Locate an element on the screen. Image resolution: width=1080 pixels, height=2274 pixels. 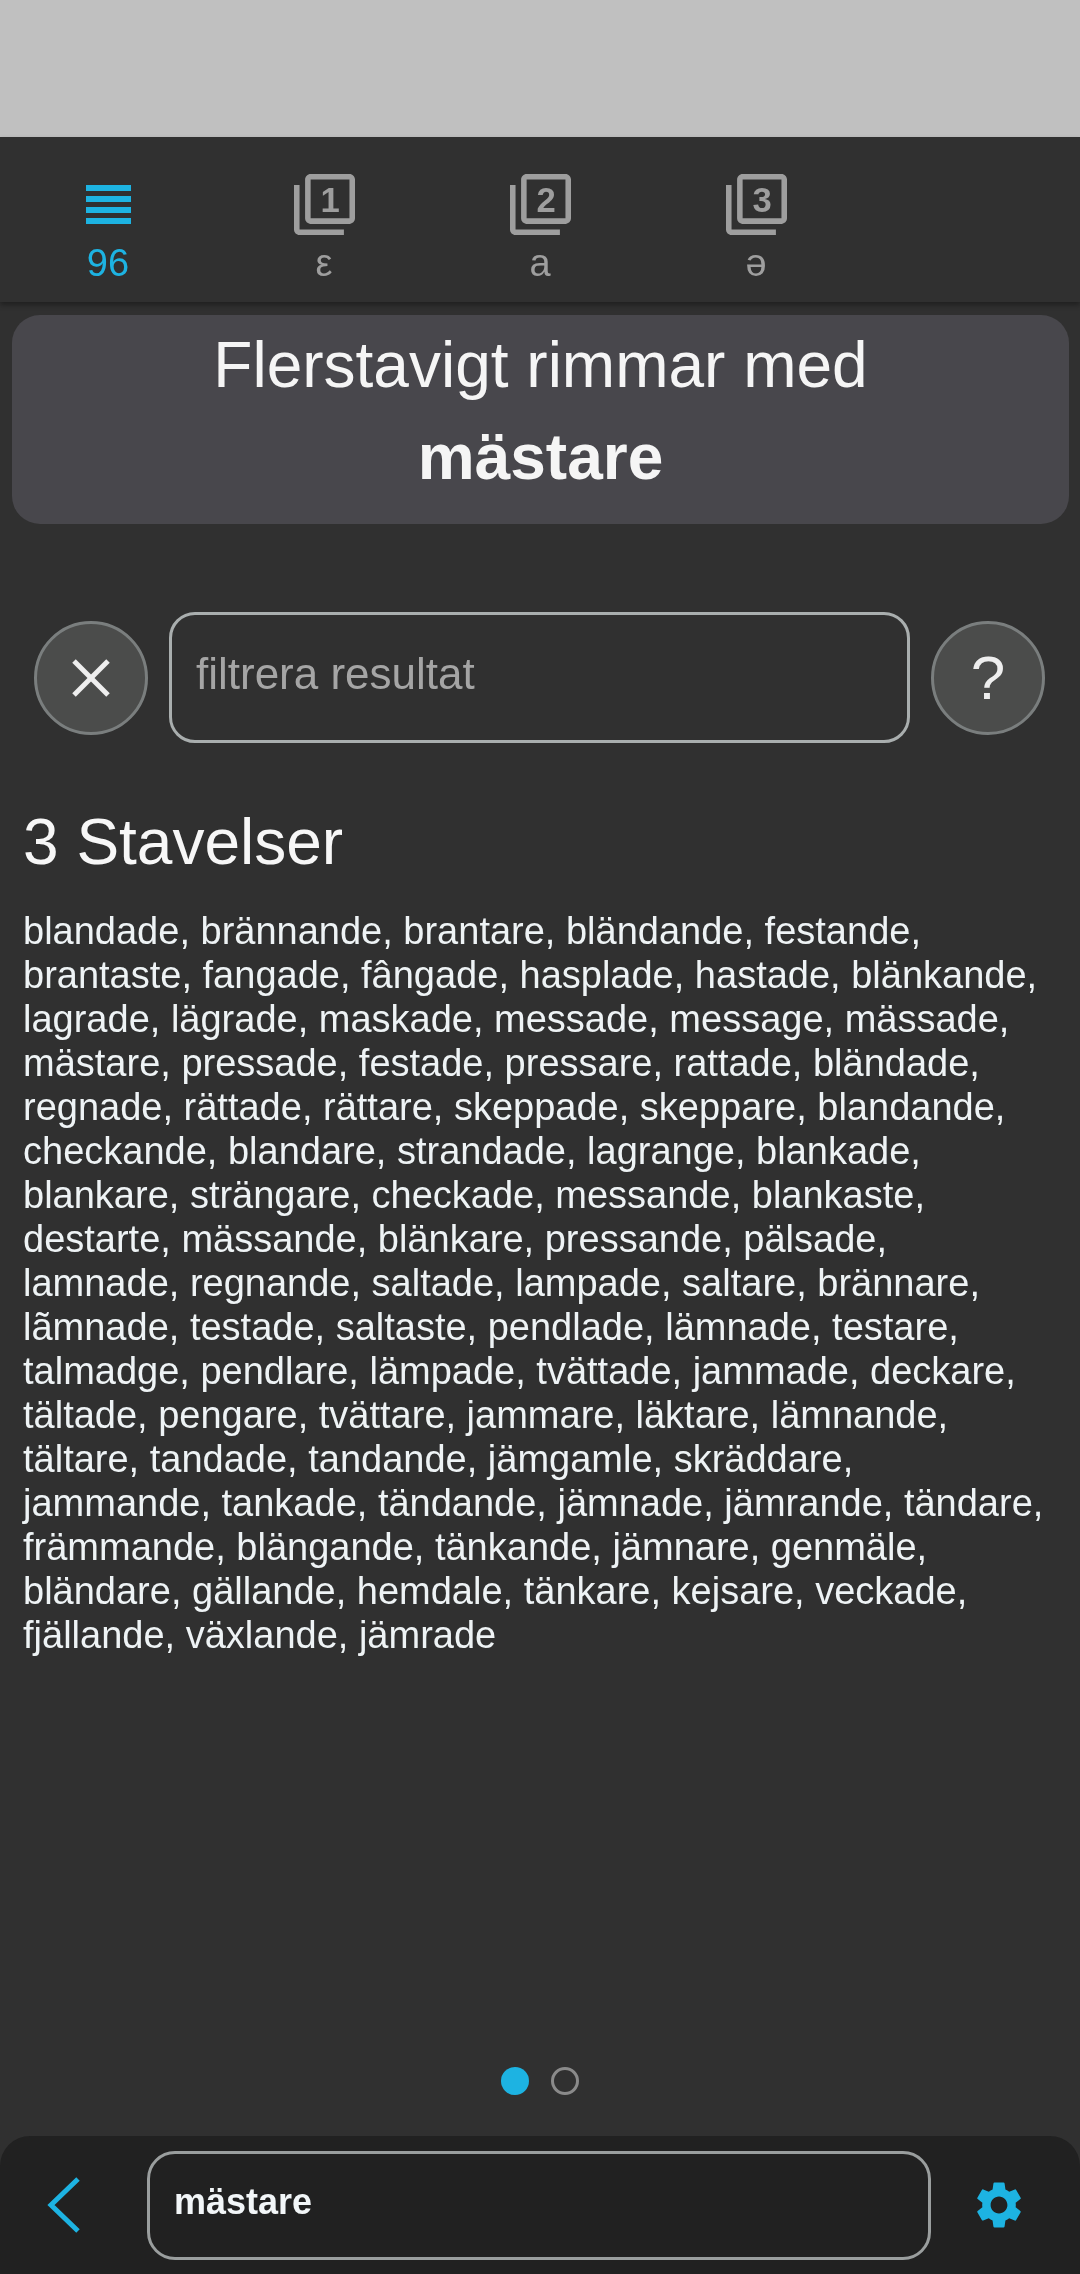
menu-icon is located at coordinates (108, 204).